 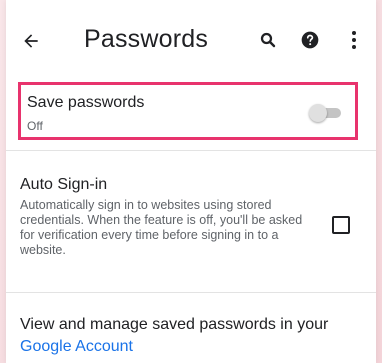 I want to click on help-button, so click(x=310, y=40).